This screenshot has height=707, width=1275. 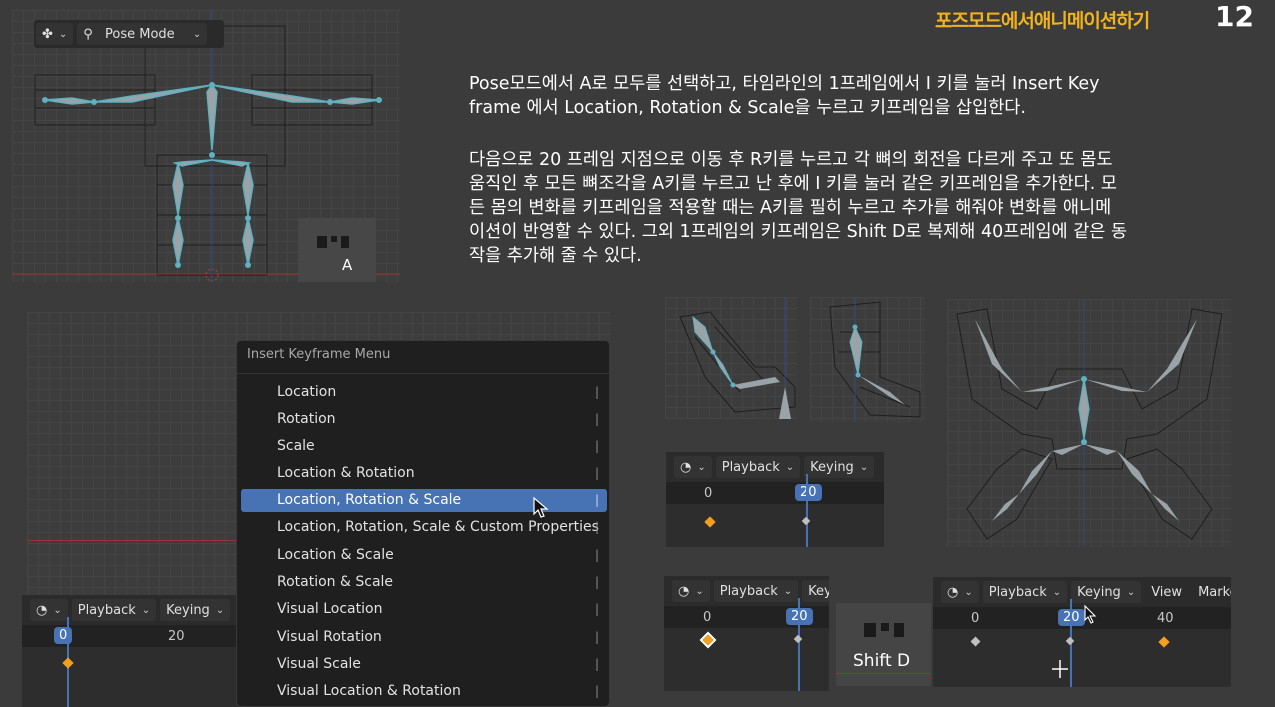 What do you see at coordinates (423, 373) in the screenshot?
I see `menu-divider` at bounding box center [423, 373].